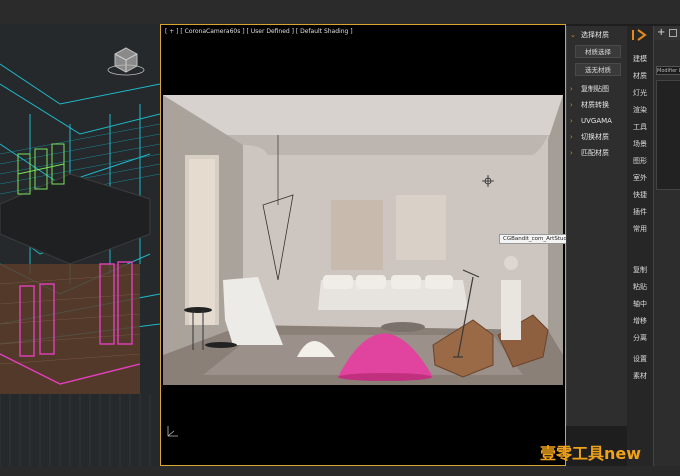 This screenshot has width=680, height=476. Describe the element at coordinates (640, 229) in the screenshot. I see `tool-common: 常用` at that location.